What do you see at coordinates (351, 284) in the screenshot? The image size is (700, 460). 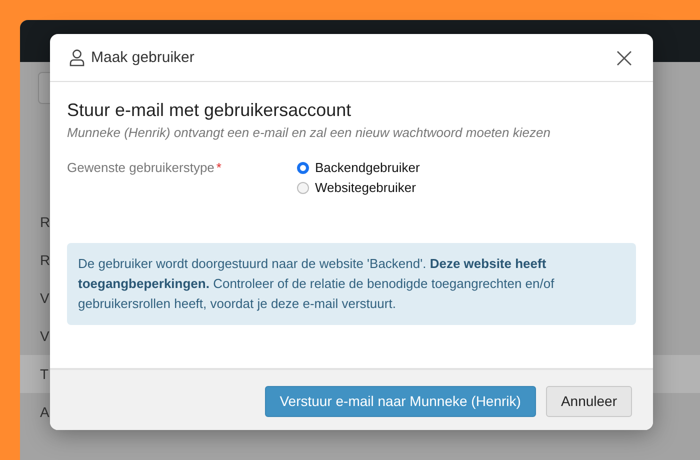 I see `info-alert: De gebruiker wordt doorgestuurd naar de website 'Backend'. Deze website heeft toegangbeperkingen. Controleer of de relatie de benodigde toegangrechten en/of gebruikersrollen heeft, voordat je deze e-mail verstuurt.` at bounding box center [351, 284].